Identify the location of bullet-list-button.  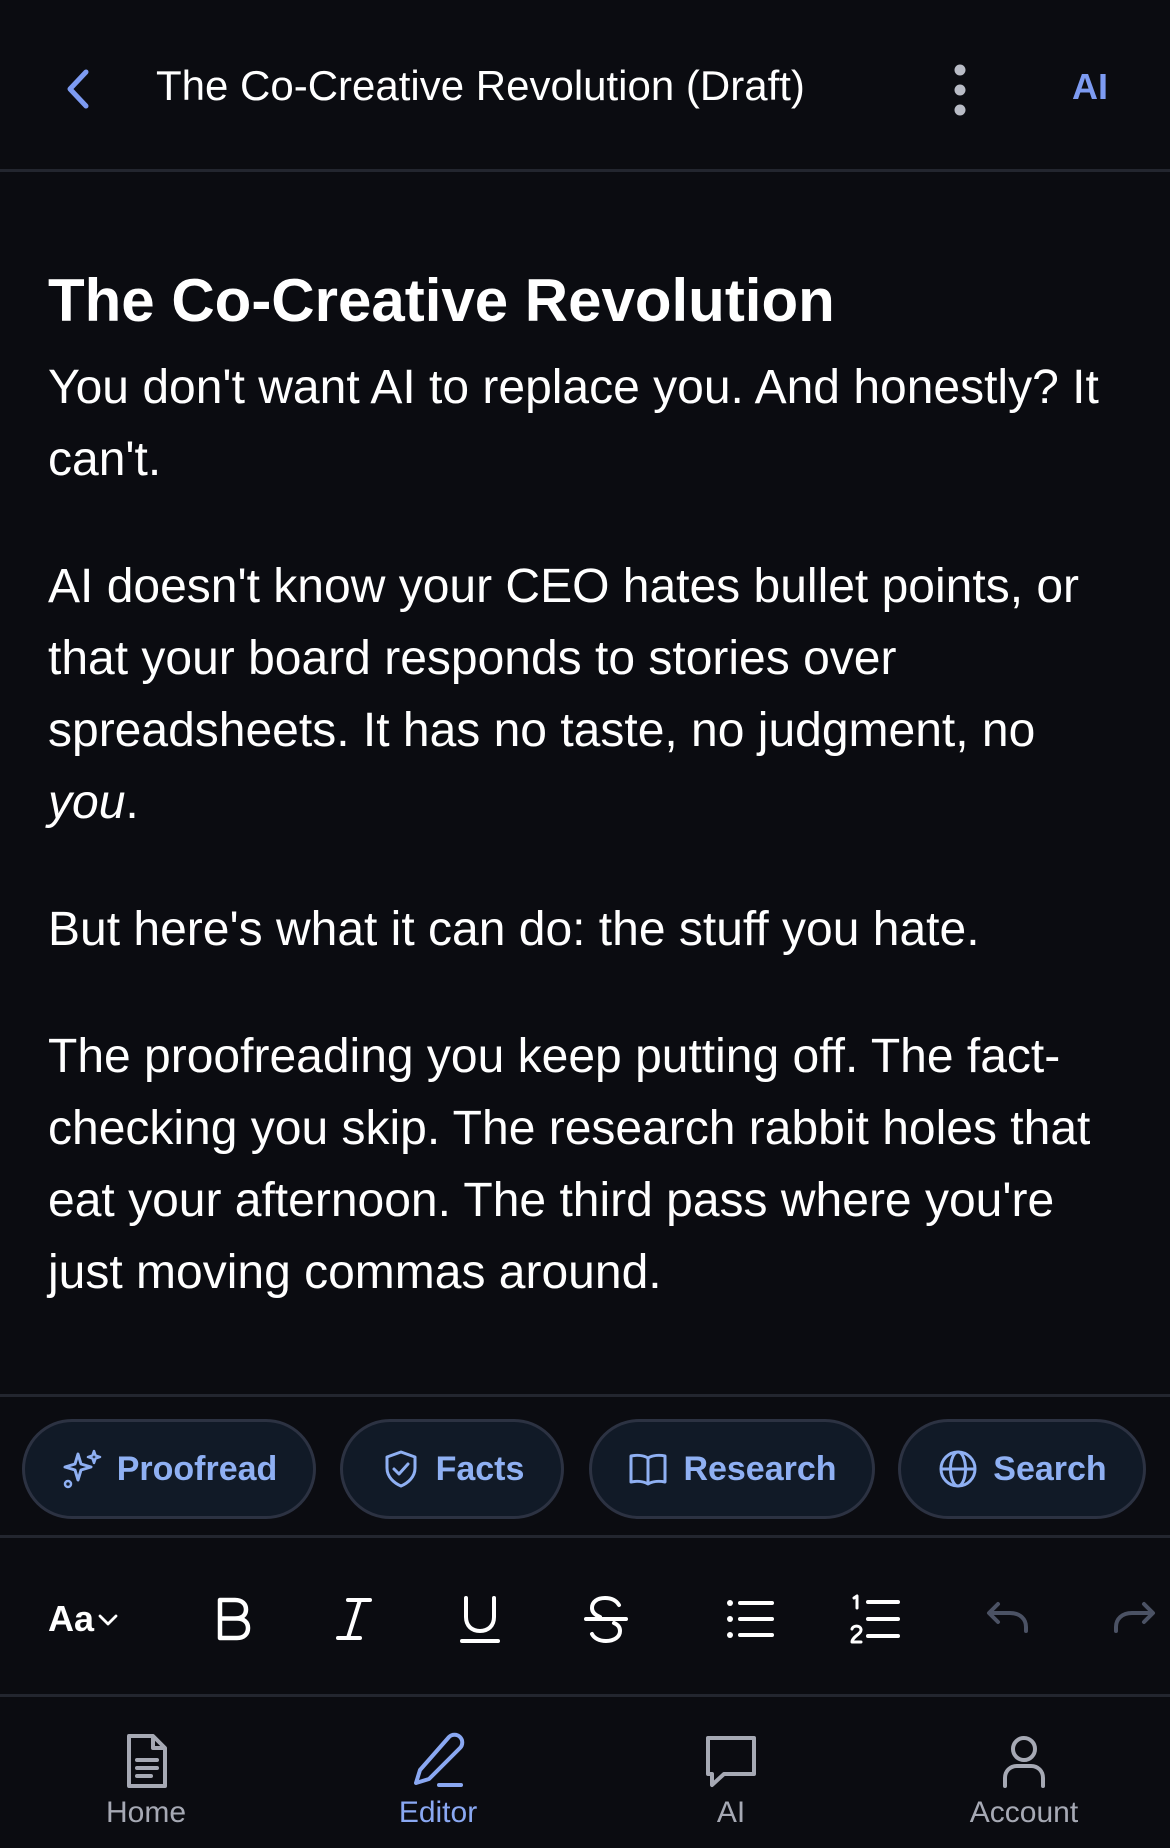
(750, 1619).